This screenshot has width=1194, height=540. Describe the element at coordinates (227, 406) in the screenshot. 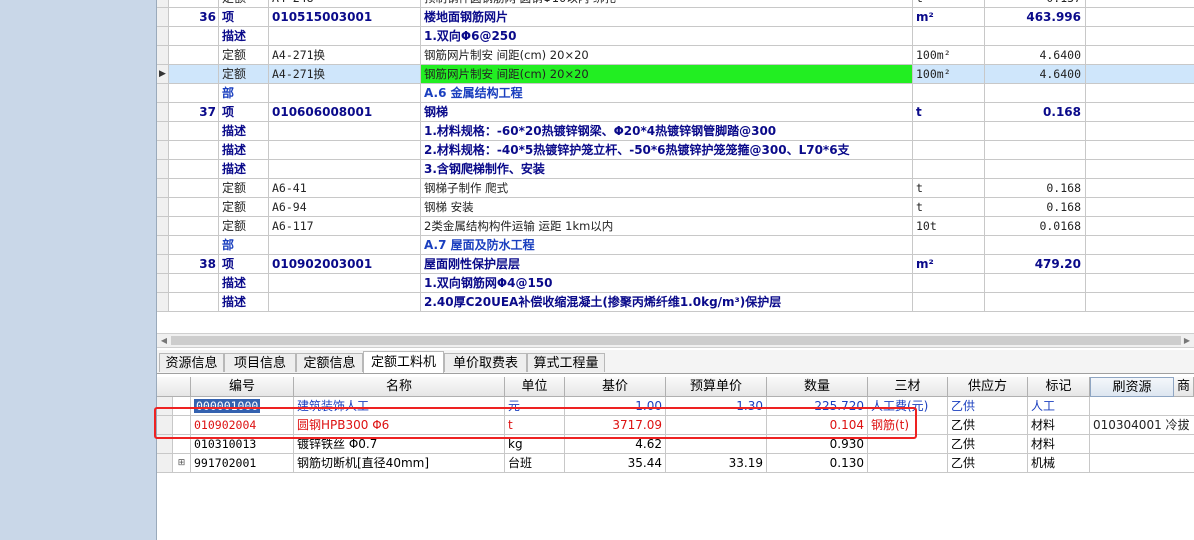

I see `selected-code: 000001000` at that location.